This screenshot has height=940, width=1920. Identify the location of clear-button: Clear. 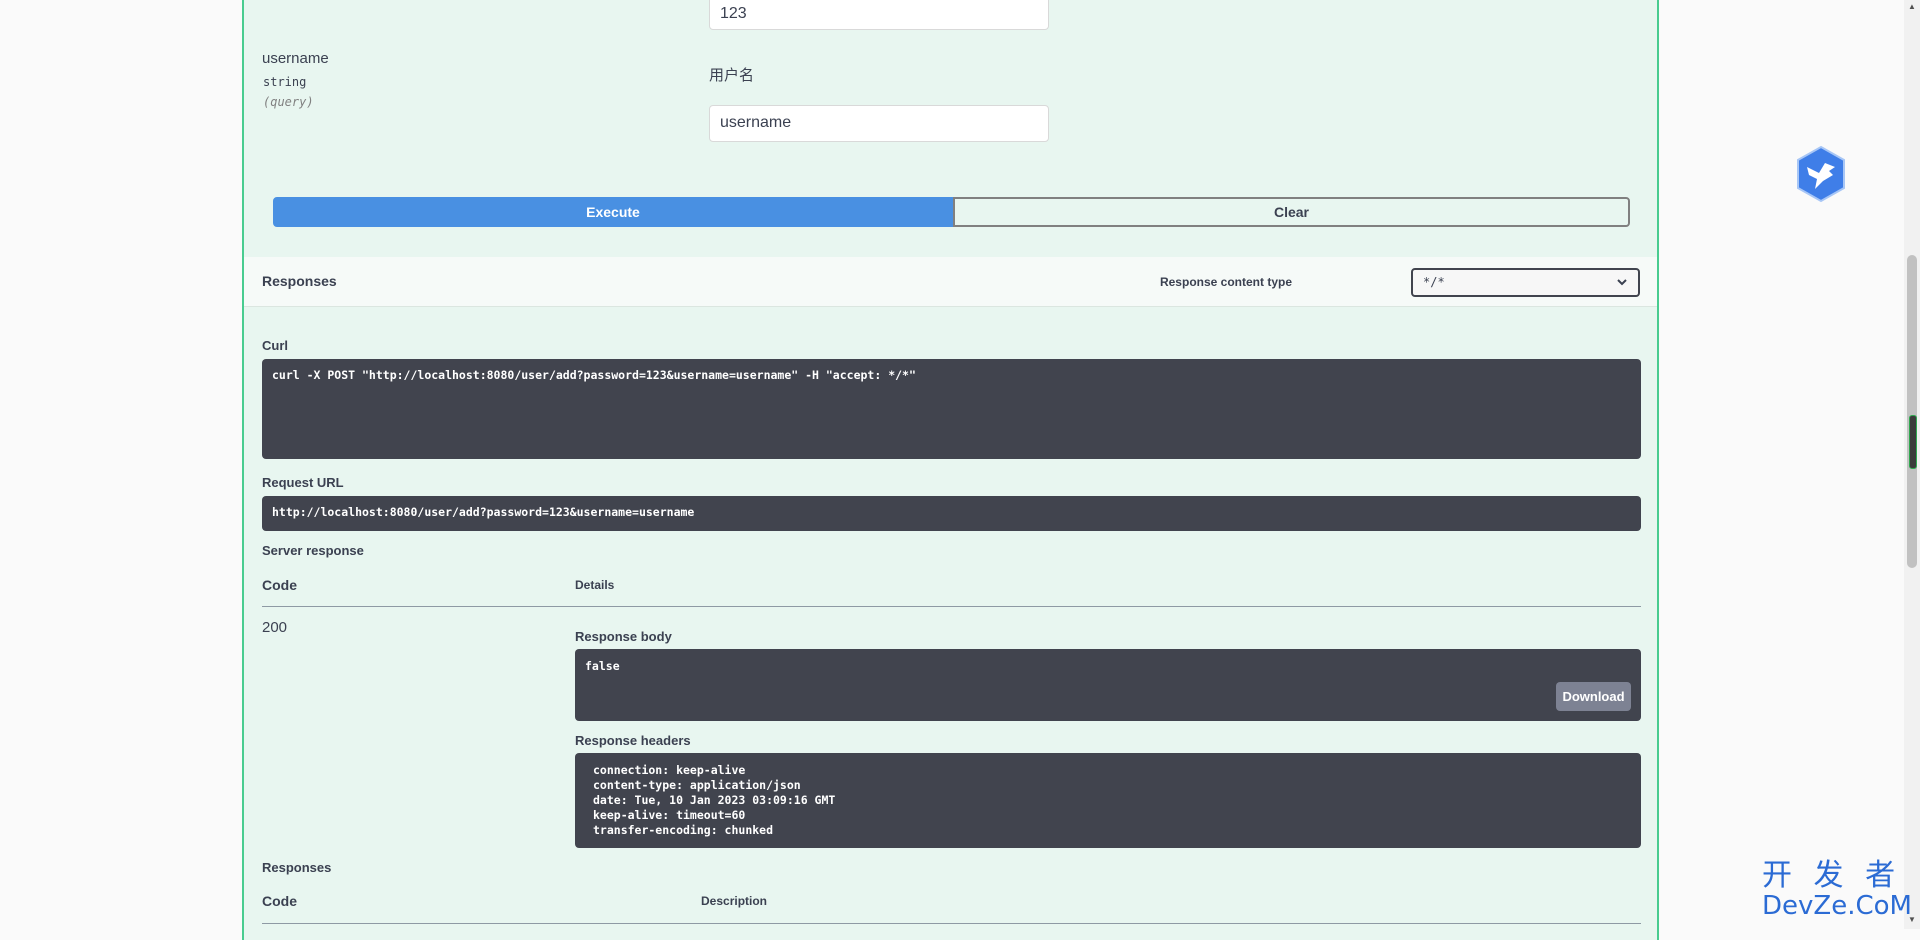
(1291, 212).